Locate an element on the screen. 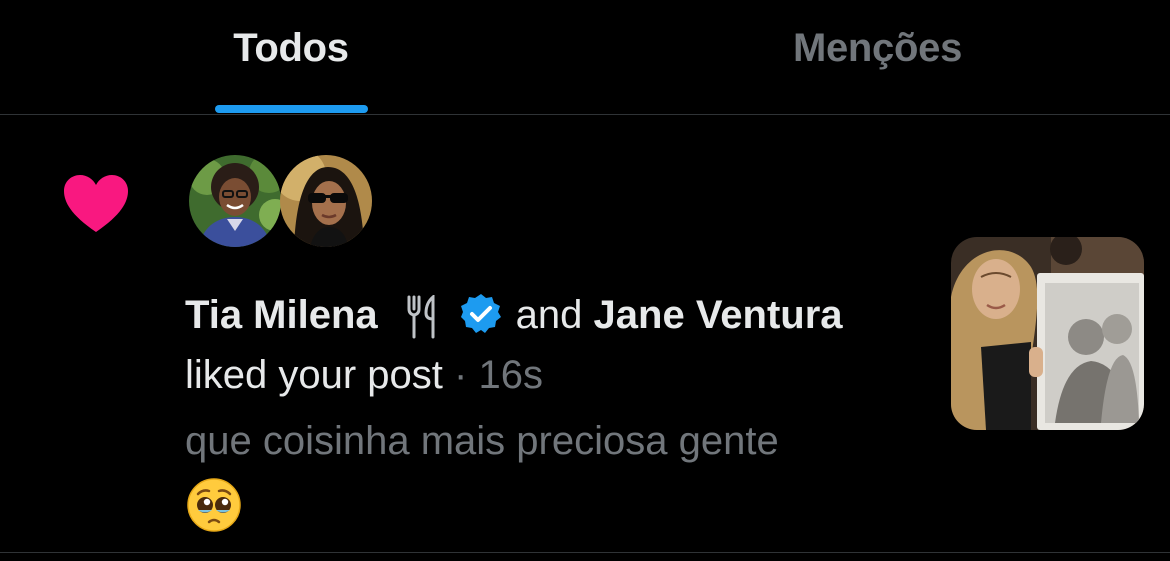 Image resolution: width=1170 pixels, height=561 pixels. timestamp: 16s is located at coordinates (511, 375).